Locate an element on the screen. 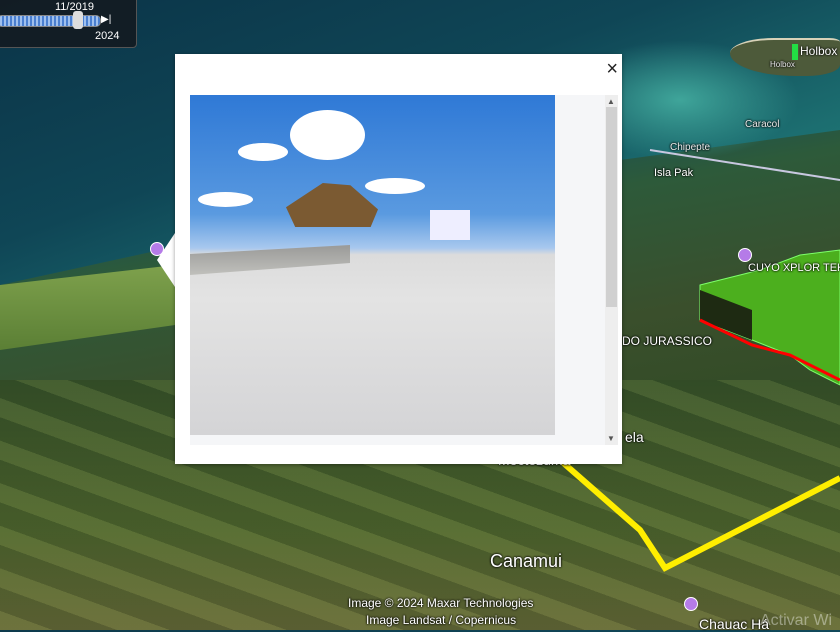  label-holbox: Holbox is located at coordinates (819, 51).